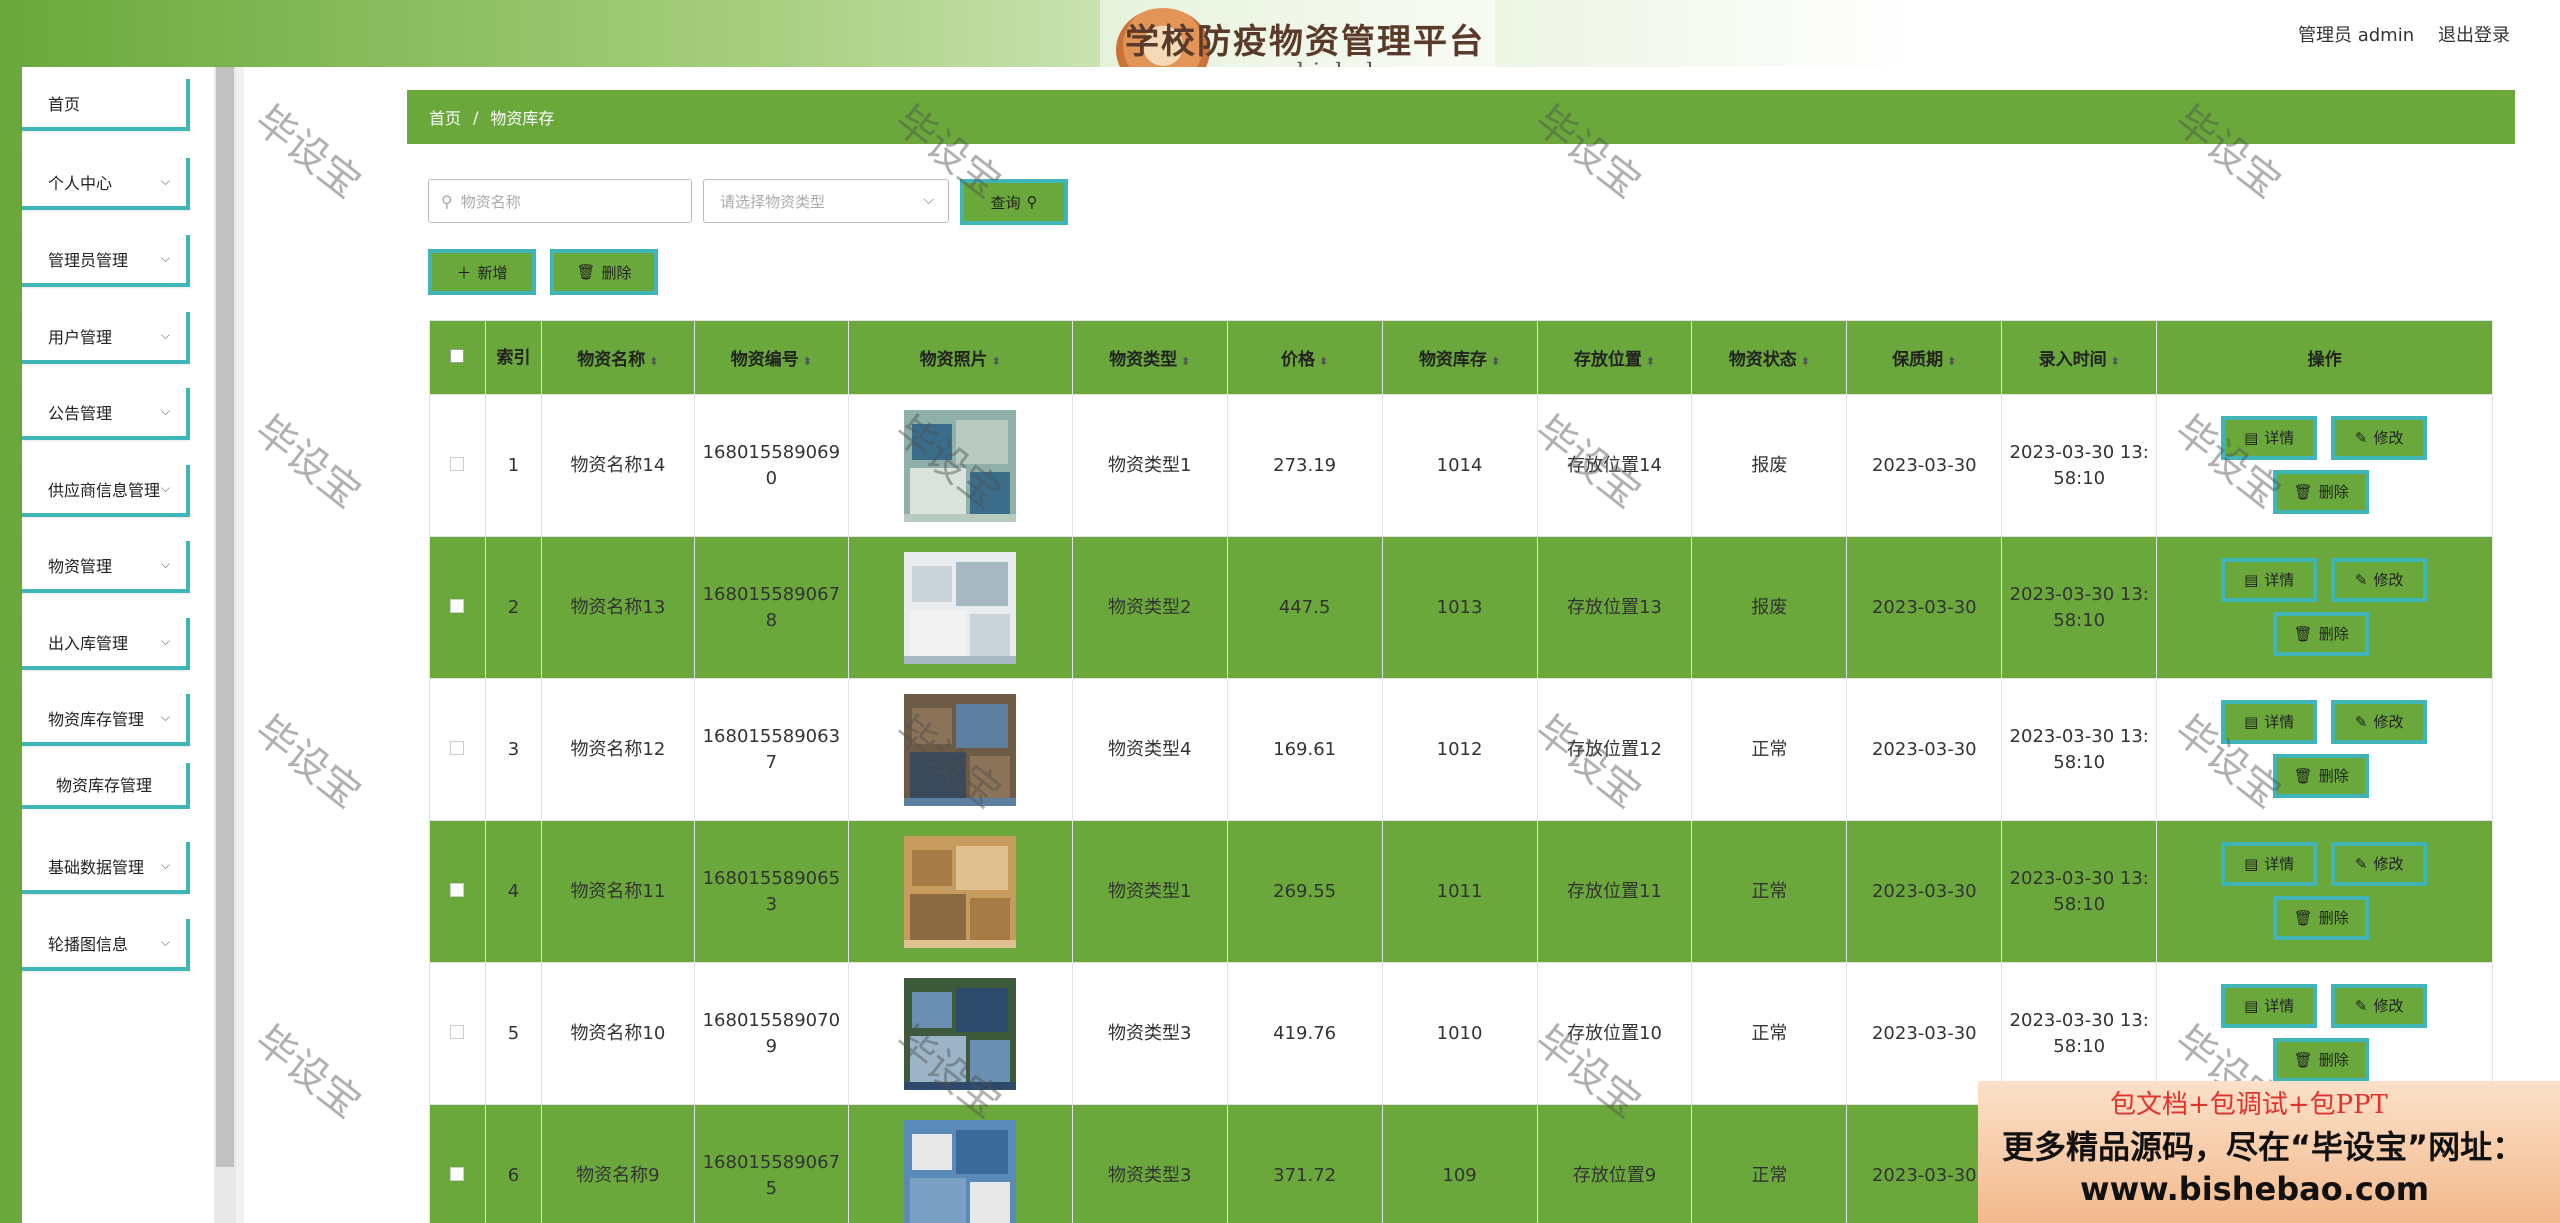 The image size is (2560, 1223). I want to click on cell-name: 物资名称12, so click(617, 749).